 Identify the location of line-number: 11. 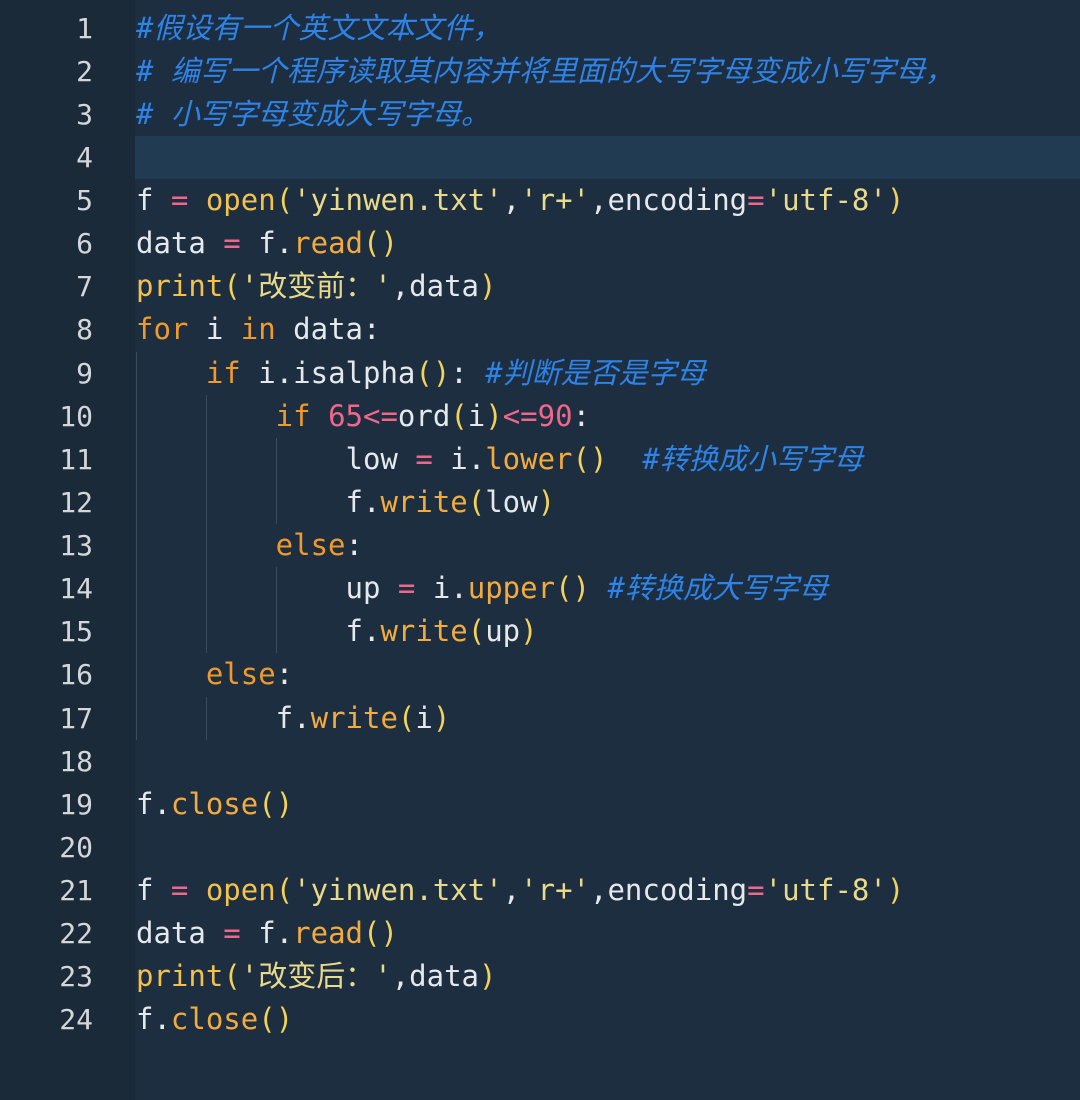
(76, 459).